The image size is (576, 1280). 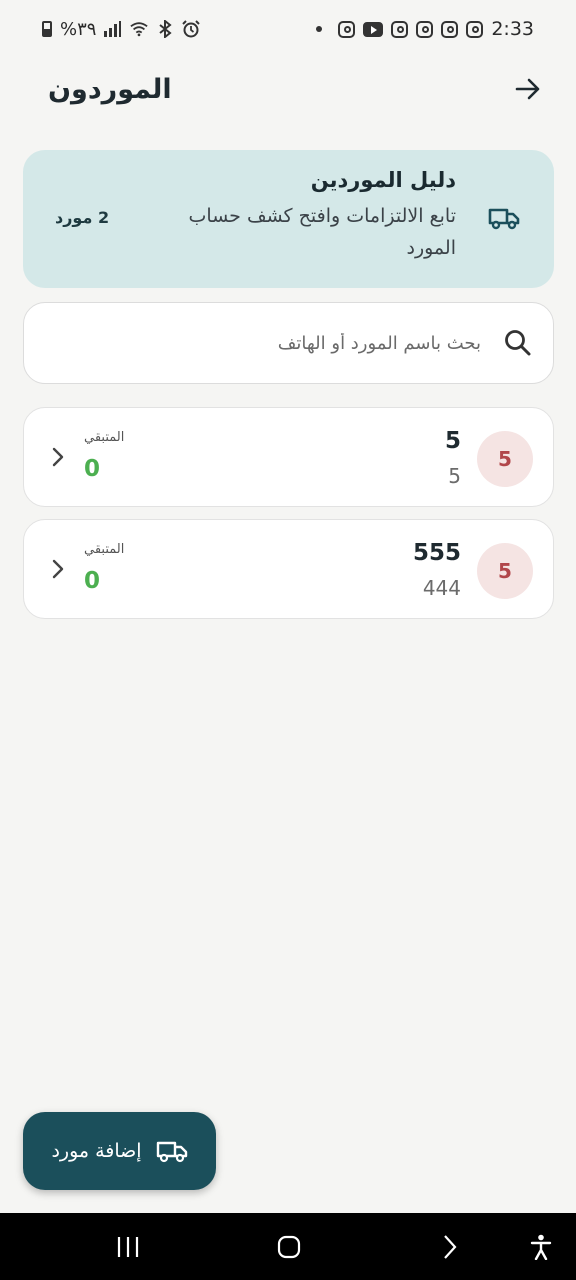 I want to click on supplier-phone: 444, so click(x=441, y=588).